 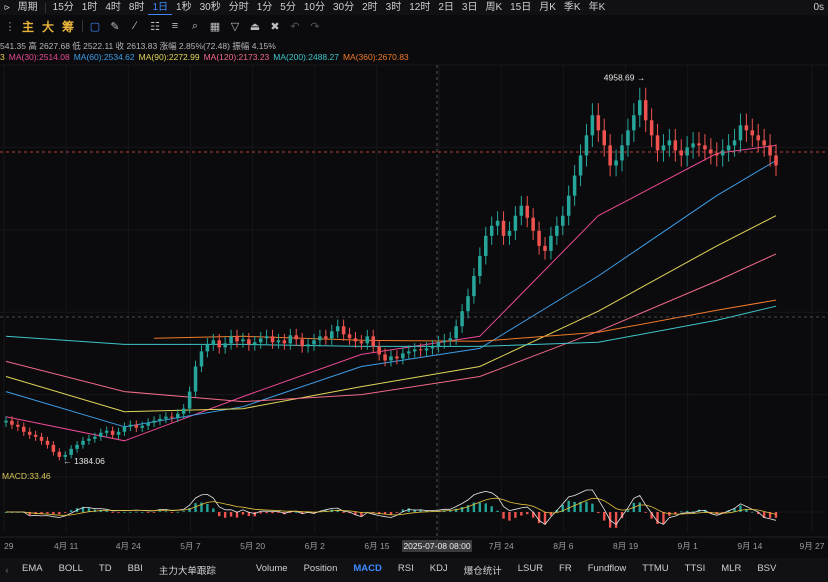 What do you see at coordinates (597, 7) in the screenshot?
I see `timeframe-21: 年K` at bounding box center [597, 7].